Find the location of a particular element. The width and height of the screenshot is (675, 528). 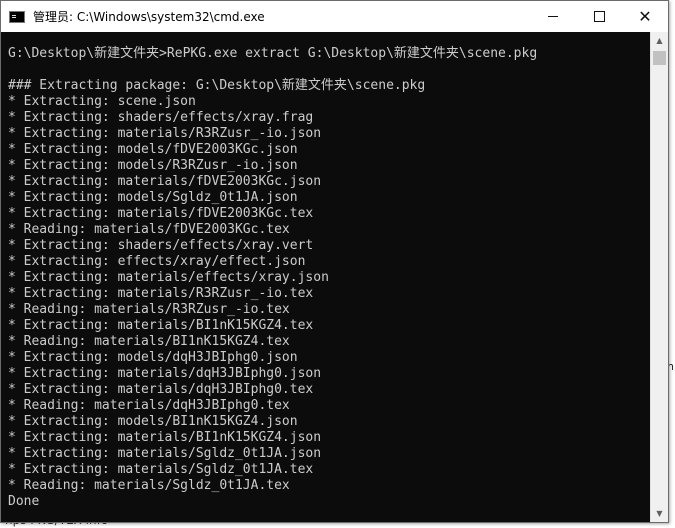

console-output-line: * Extracting: models/R3RZusr_-io.json is located at coordinates (153, 165).